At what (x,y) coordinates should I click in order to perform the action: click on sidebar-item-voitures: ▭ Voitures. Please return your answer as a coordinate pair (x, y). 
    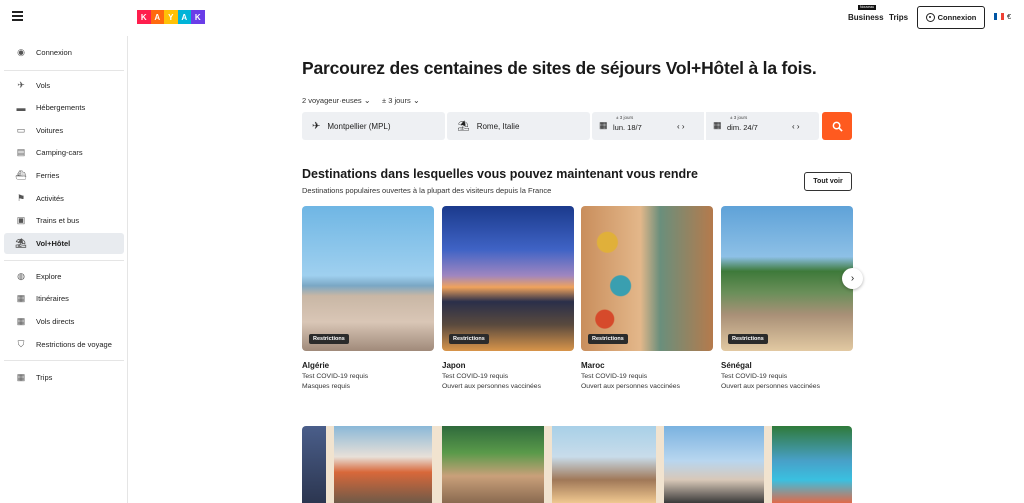
    Looking at the image, I should click on (64, 130).